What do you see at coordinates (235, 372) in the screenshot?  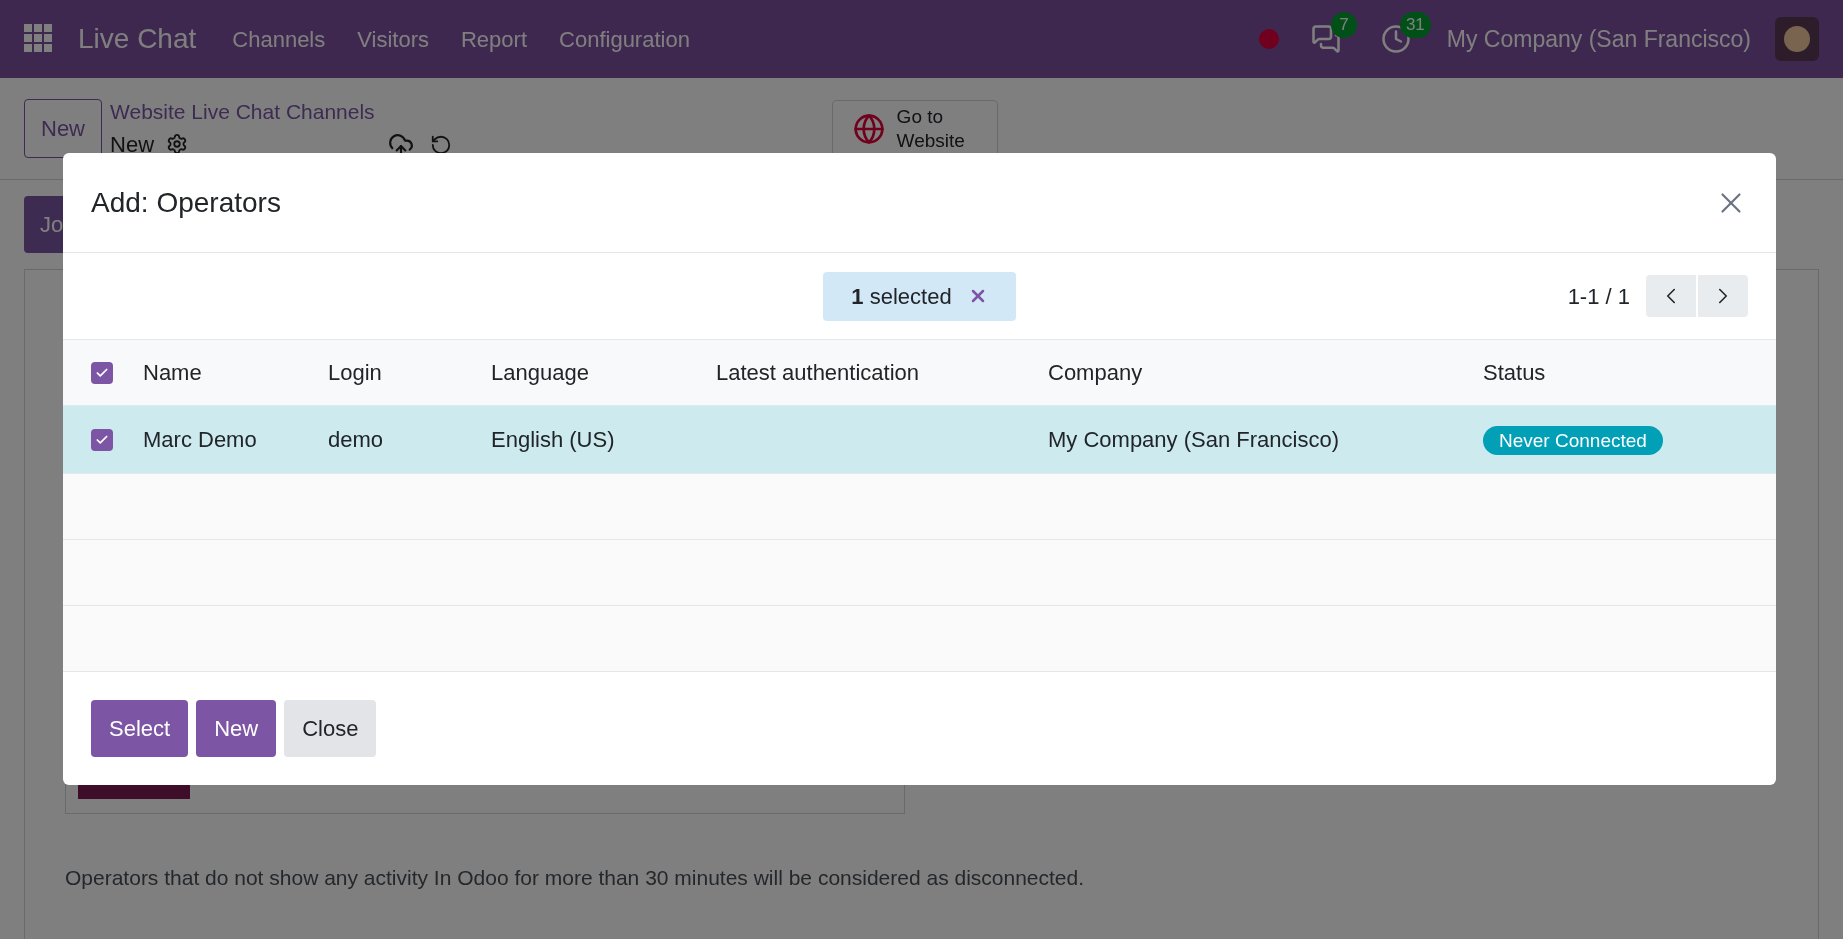 I see `column-header: Name` at bounding box center [235, 372].